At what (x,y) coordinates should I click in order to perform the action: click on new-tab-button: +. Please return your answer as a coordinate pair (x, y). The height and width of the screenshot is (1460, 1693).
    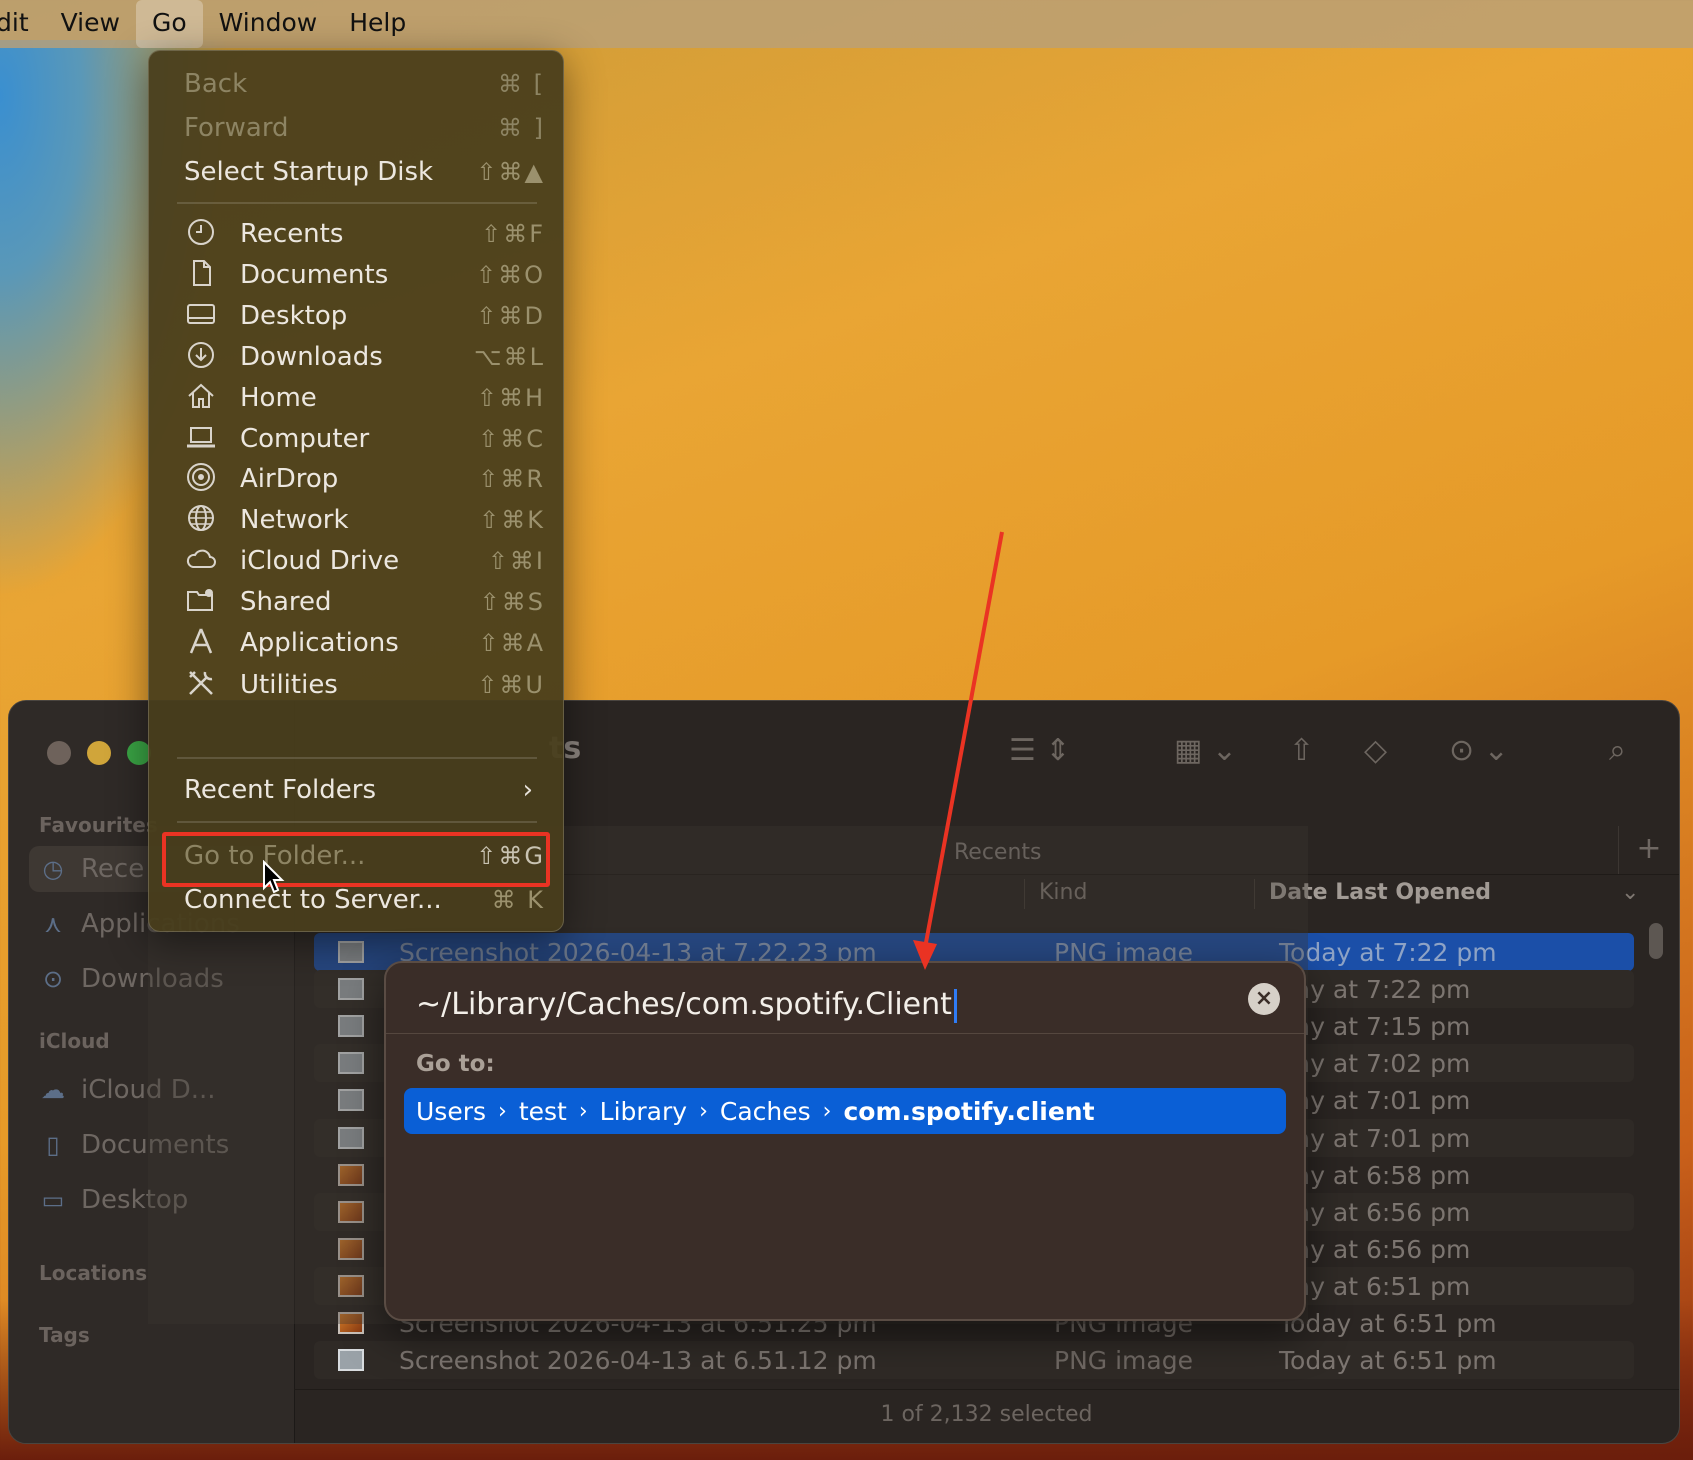
    Looking at the image, I should click on (1648, 850).